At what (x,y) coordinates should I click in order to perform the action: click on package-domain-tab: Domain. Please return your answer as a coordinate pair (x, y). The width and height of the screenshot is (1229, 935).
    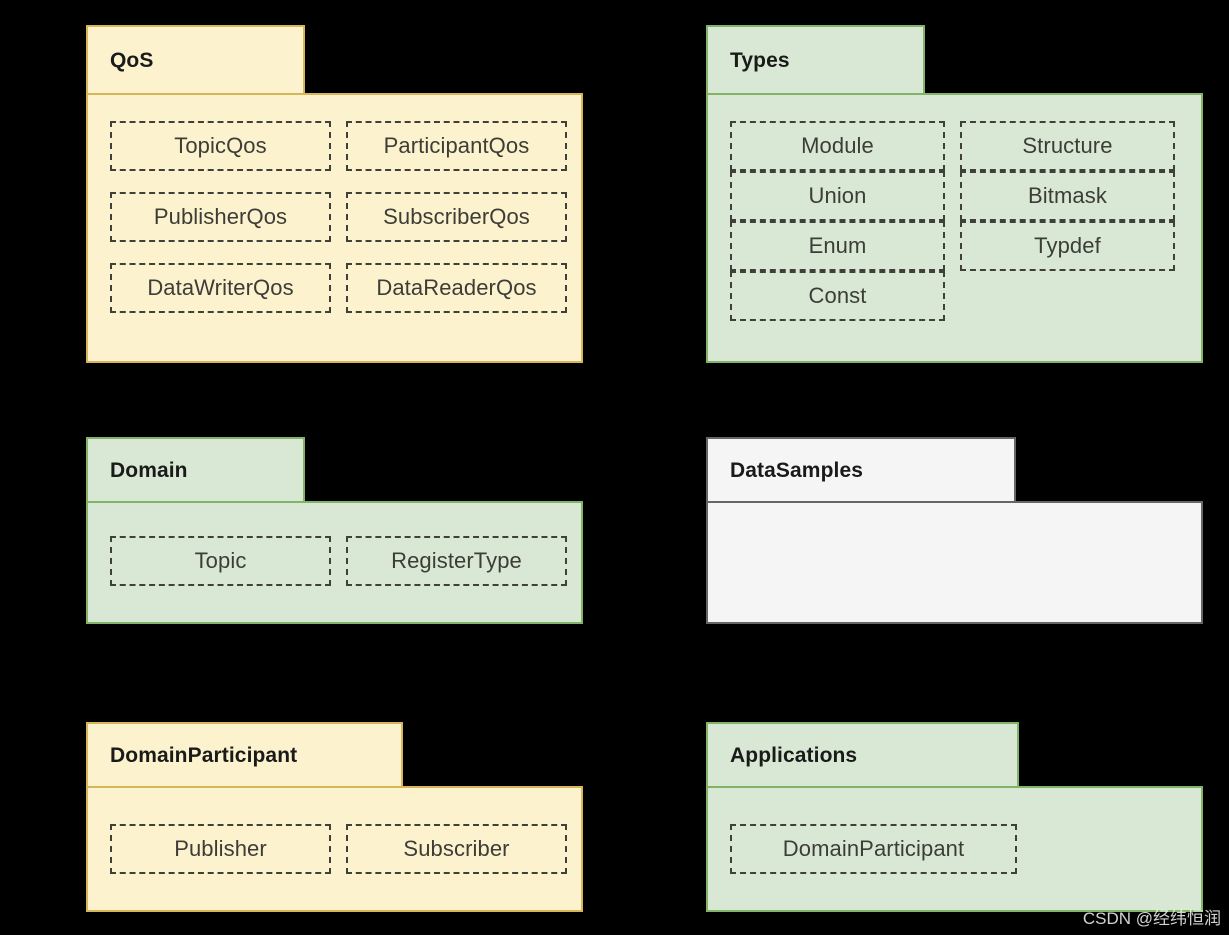
    Looking at the image, I should click on (195, 470).